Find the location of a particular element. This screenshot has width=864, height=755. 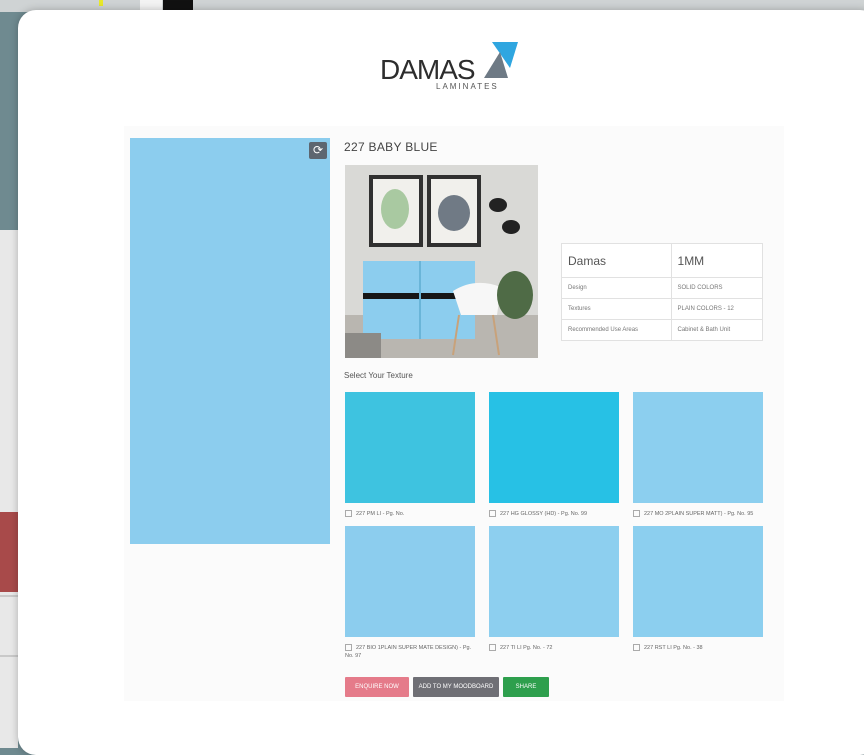

texture-caption-text: 227 TI LI Pg. No. - 72 is located at coordinates (526, 648).